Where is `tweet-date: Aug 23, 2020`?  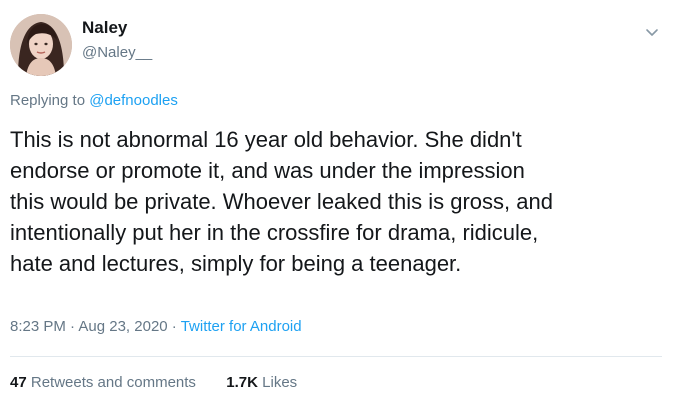
tweet-date: Aug 23, 2020 is located at coordinates (122, 326).